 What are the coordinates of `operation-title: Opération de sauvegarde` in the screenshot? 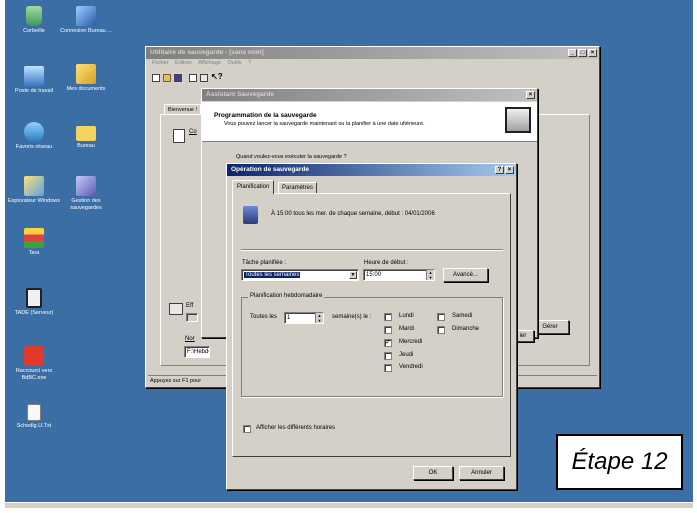 It's located at (270, 169).